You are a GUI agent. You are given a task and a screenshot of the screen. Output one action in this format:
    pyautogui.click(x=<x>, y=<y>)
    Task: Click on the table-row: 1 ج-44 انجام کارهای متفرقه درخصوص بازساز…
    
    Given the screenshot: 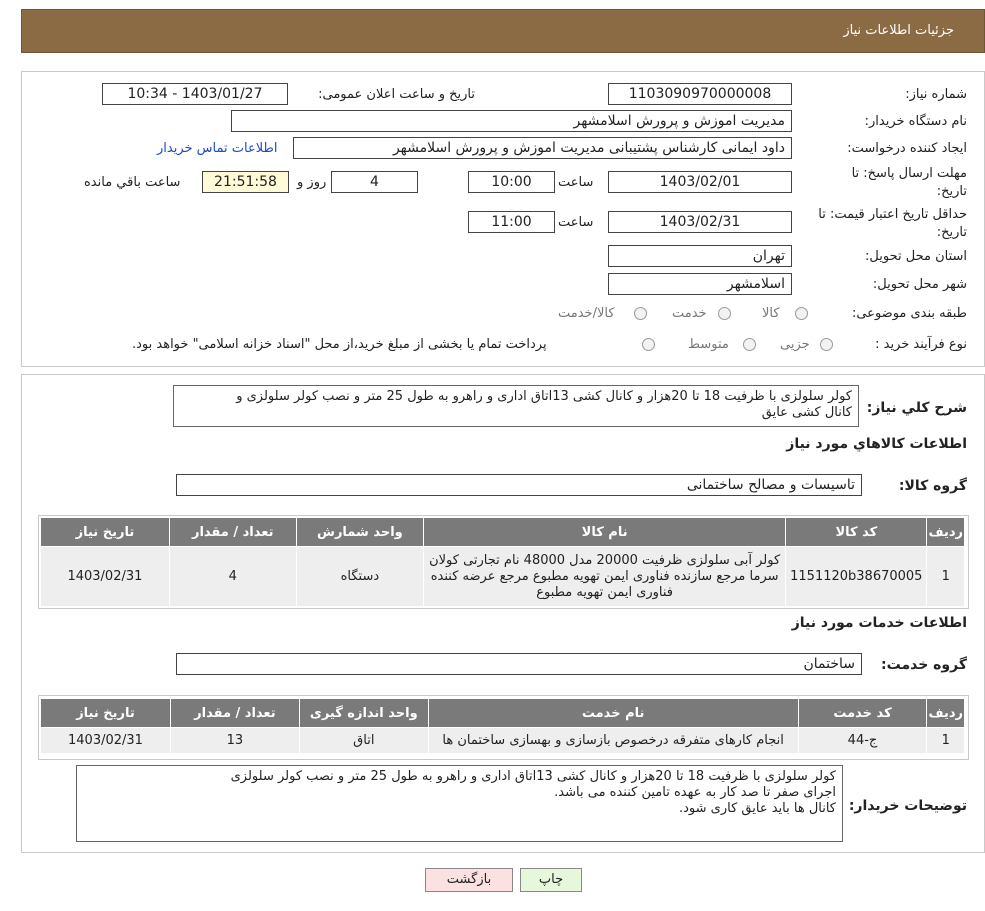 What is the action you would take?
    pyautogui.click(x=502, y=740)
    